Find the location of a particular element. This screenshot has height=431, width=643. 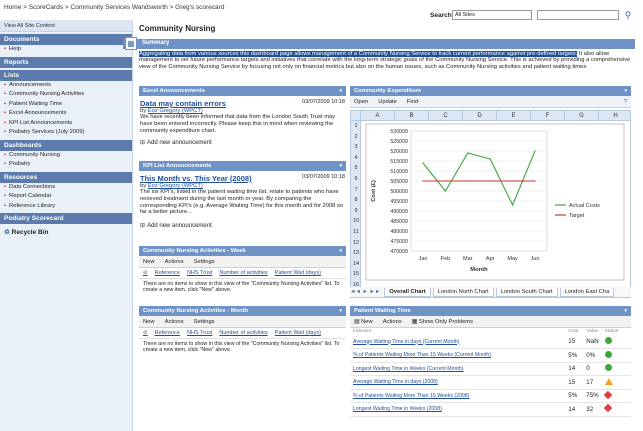

nav-header-reports: Reports is located at coordinates (66, 62).